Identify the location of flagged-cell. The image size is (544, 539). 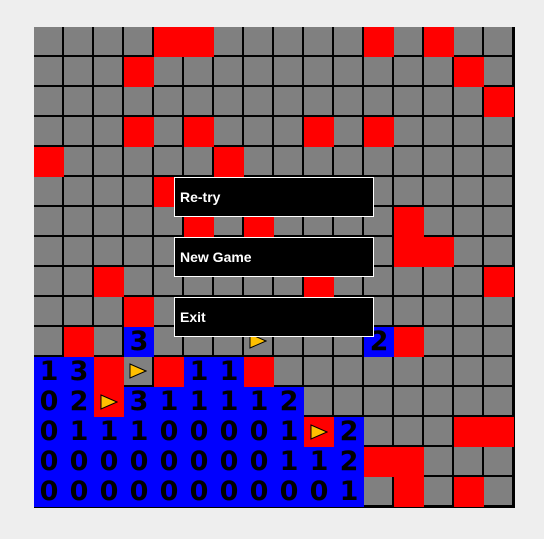
(139, 372).